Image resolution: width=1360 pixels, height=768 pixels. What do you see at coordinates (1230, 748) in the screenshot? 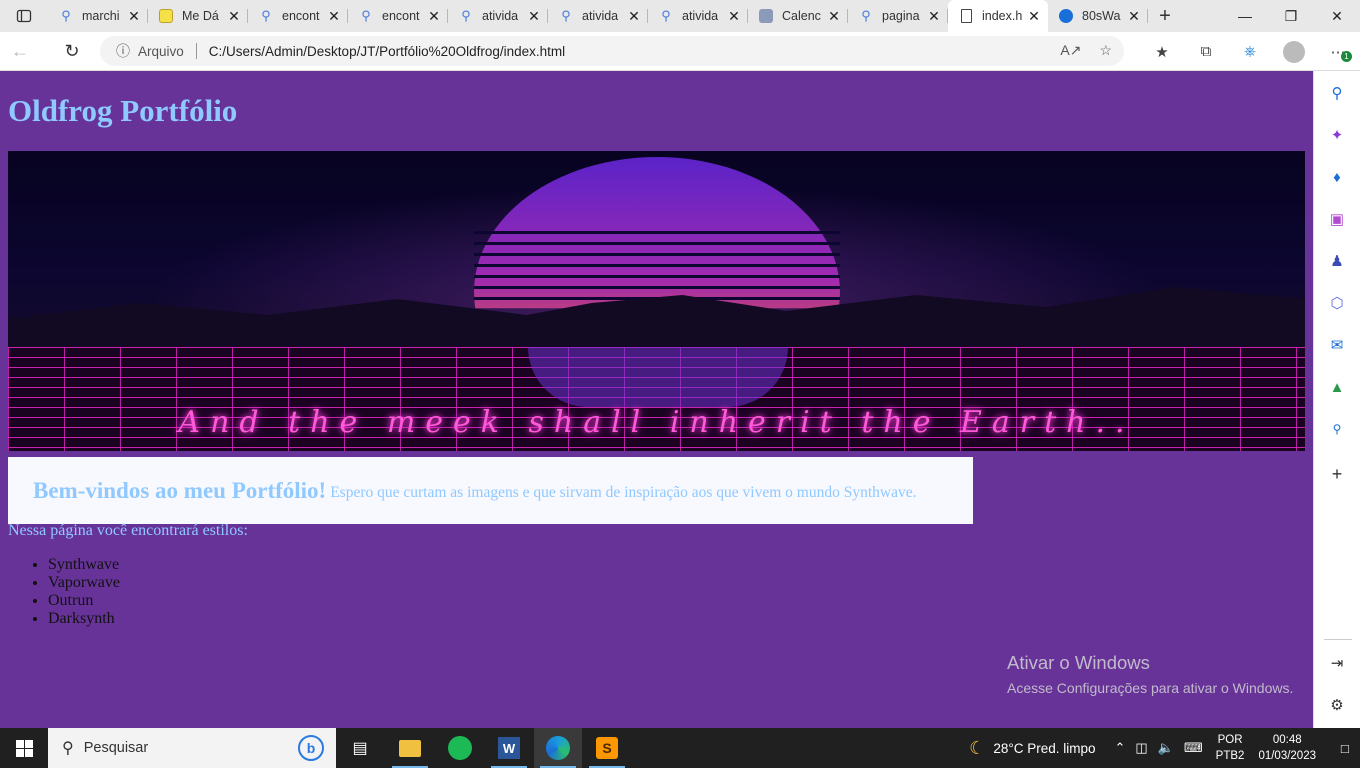
I see `language-indicator: POR PTB2` at bounding box center [1230, 748].